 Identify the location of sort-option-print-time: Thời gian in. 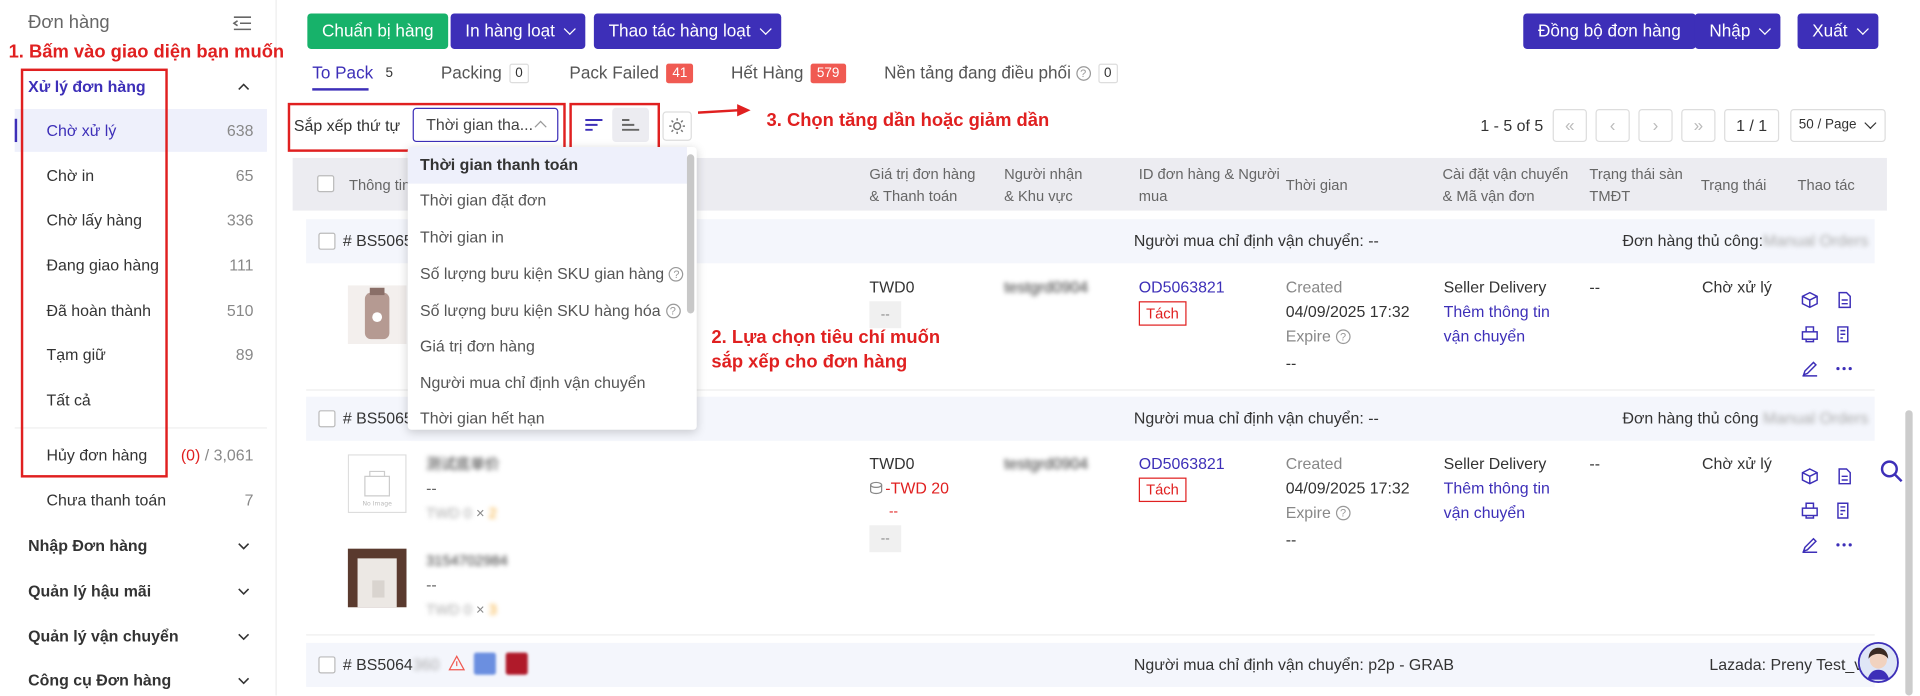
(547, 237).